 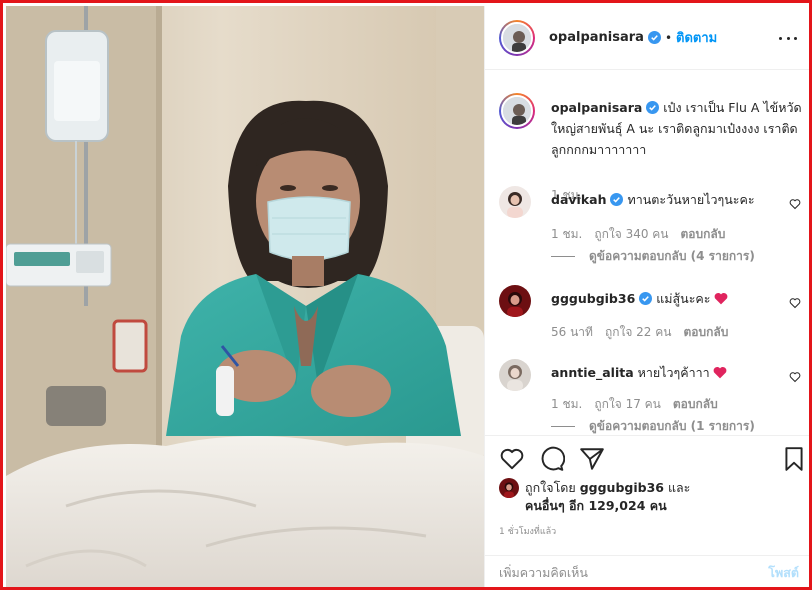 I want to click on add-comment-bar: เพิ่มความคิดเห็น โพสต์, so click(x=647, y=571).